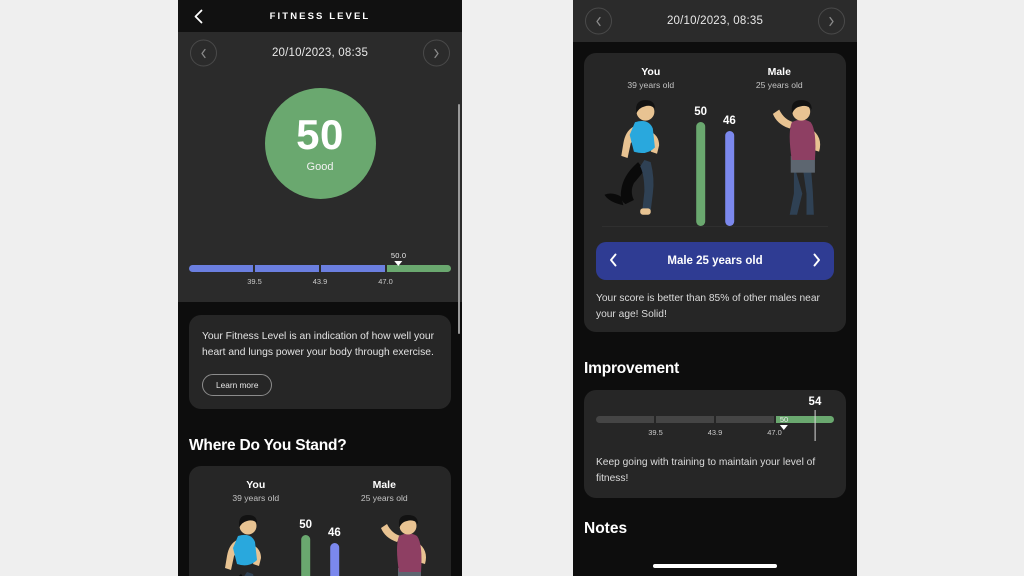 This screenshot has height=576, width=1024. Describe the element at coordinates (606, 528) in the screenshot. I see `notes-title: Notes` at that location.